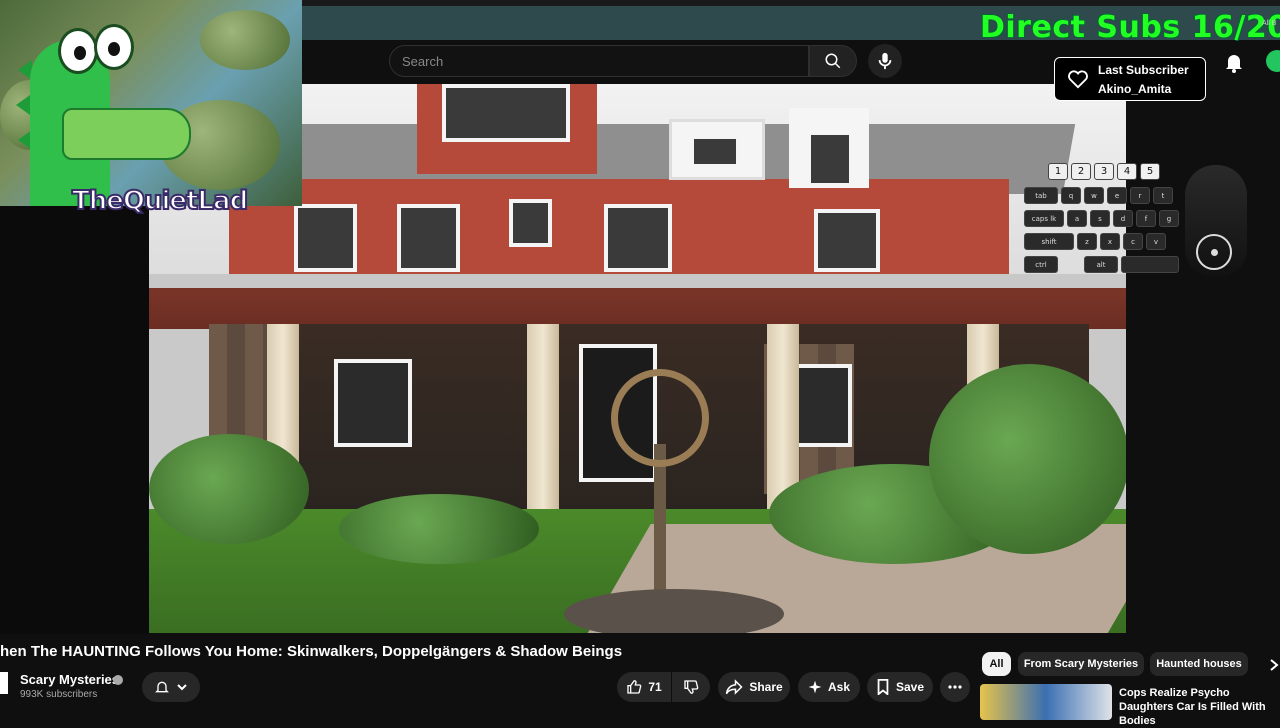  What do you see at coordinates (1146, 218) in the screenshot?
I see `key: f` at bounding box center [1146, 218].